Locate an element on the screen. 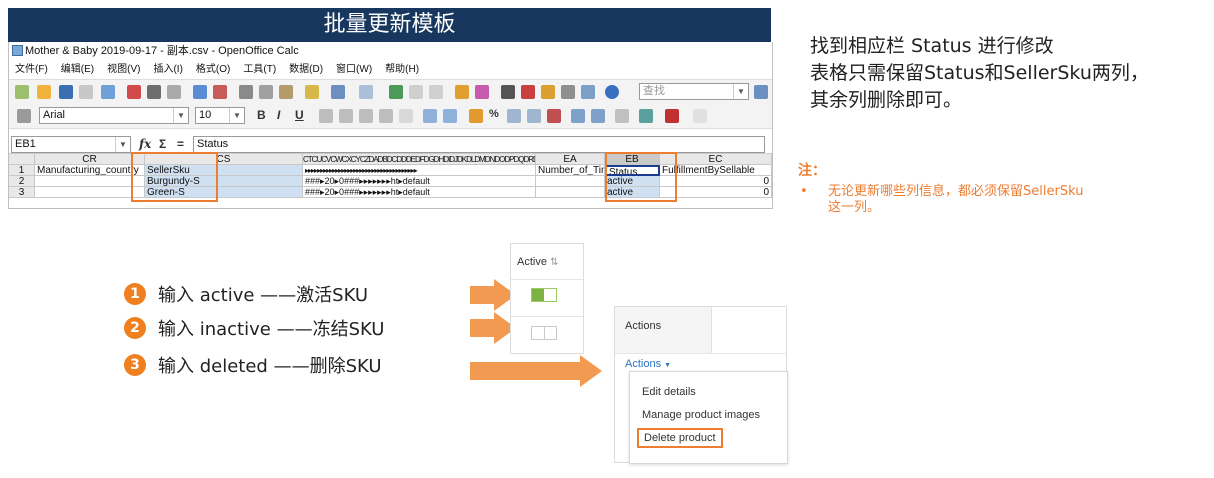 The width and height of the screenshot is (1214, 478). background-color-icon is located at coordinates (646, 116).